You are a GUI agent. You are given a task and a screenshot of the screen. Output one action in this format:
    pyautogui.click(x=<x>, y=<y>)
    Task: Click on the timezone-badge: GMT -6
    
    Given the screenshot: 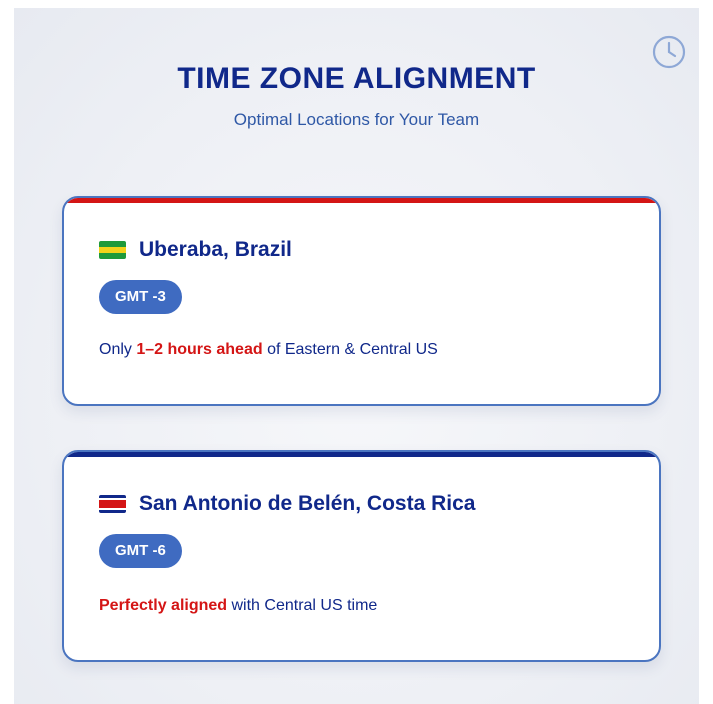 What is the action you would take?
    pyautogui.click(x=140, y=551)
    